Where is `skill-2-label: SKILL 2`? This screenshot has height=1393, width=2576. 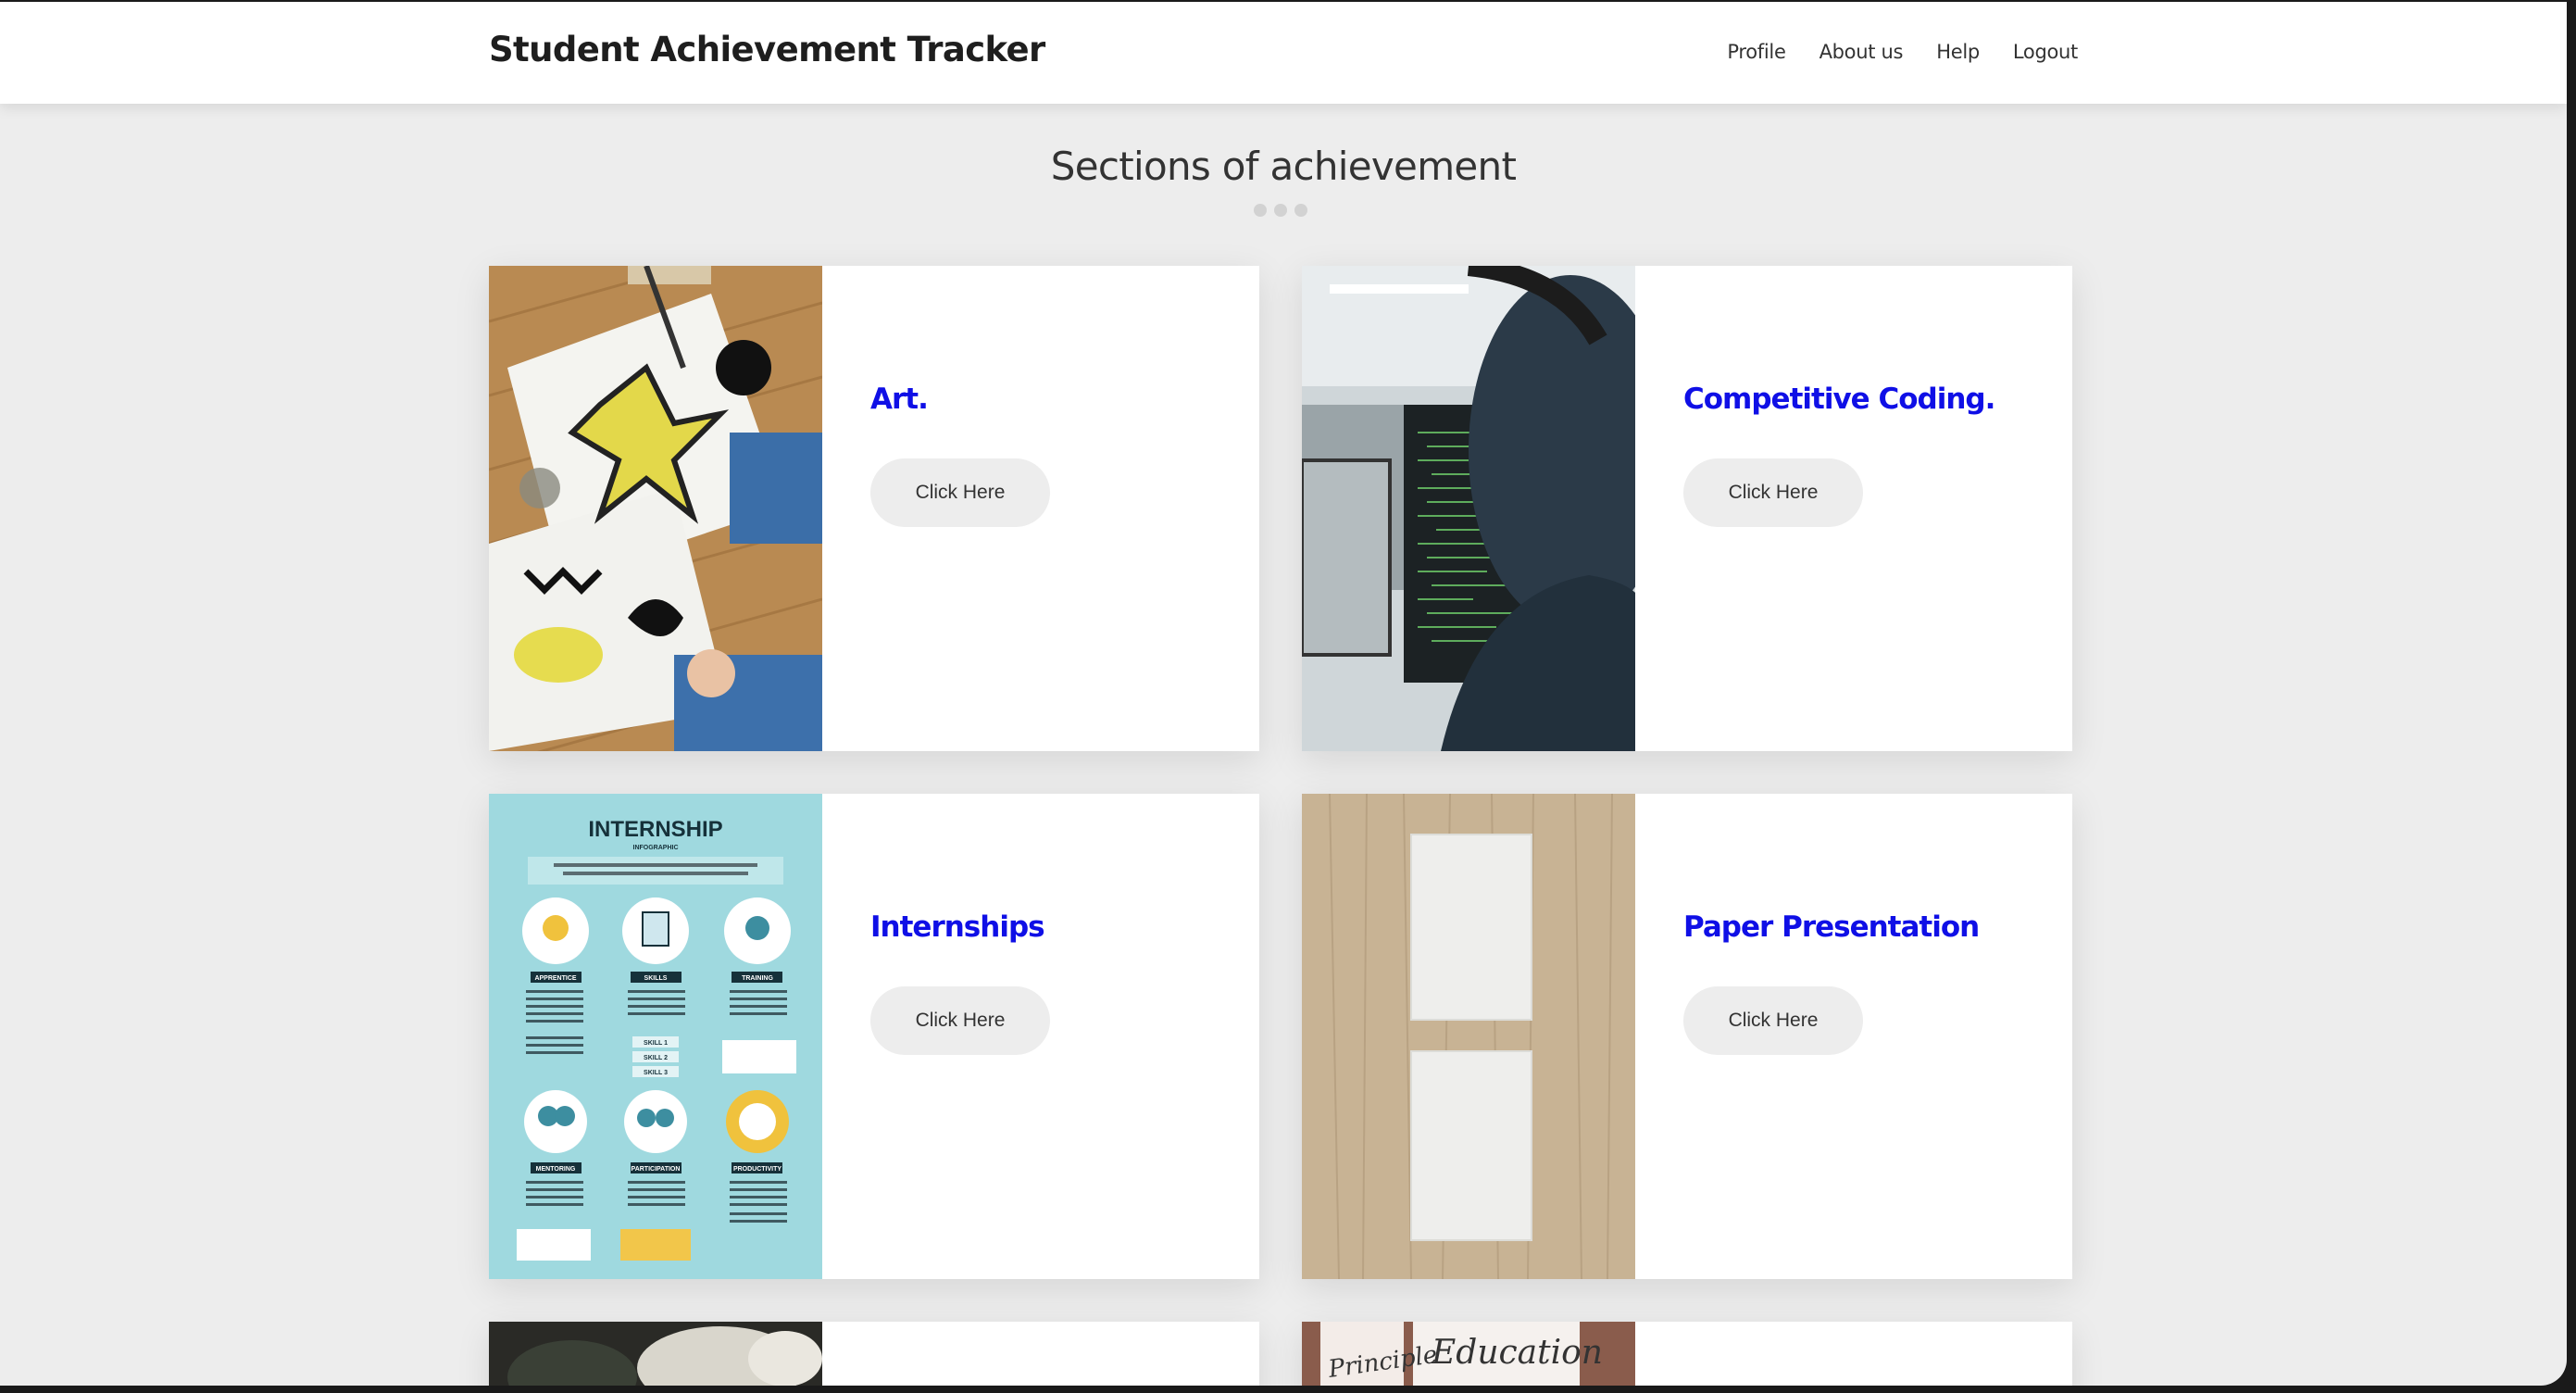 skill-2-label: SKILL 2 is located at coordinates (656, 1058).